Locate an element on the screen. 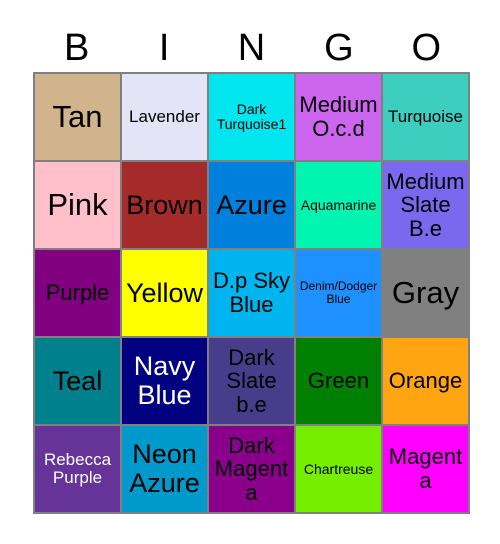 This screenshot has height=544, width=500. bingo-cell-label: Dark Turquoise1 is located at coordinates (251, 116).